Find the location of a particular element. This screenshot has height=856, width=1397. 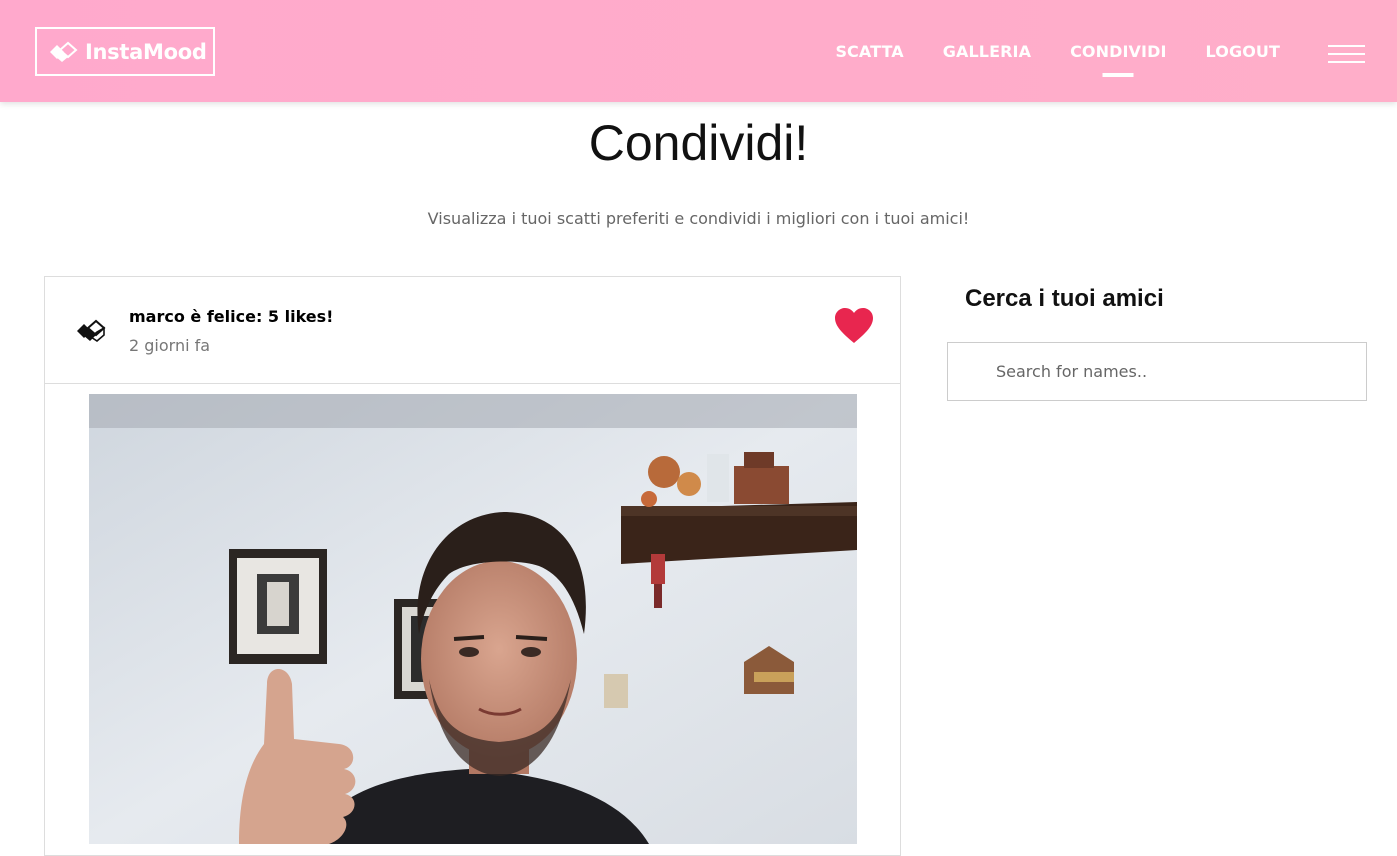

brand-name: InstaMood is located at coordinates (146, 51).